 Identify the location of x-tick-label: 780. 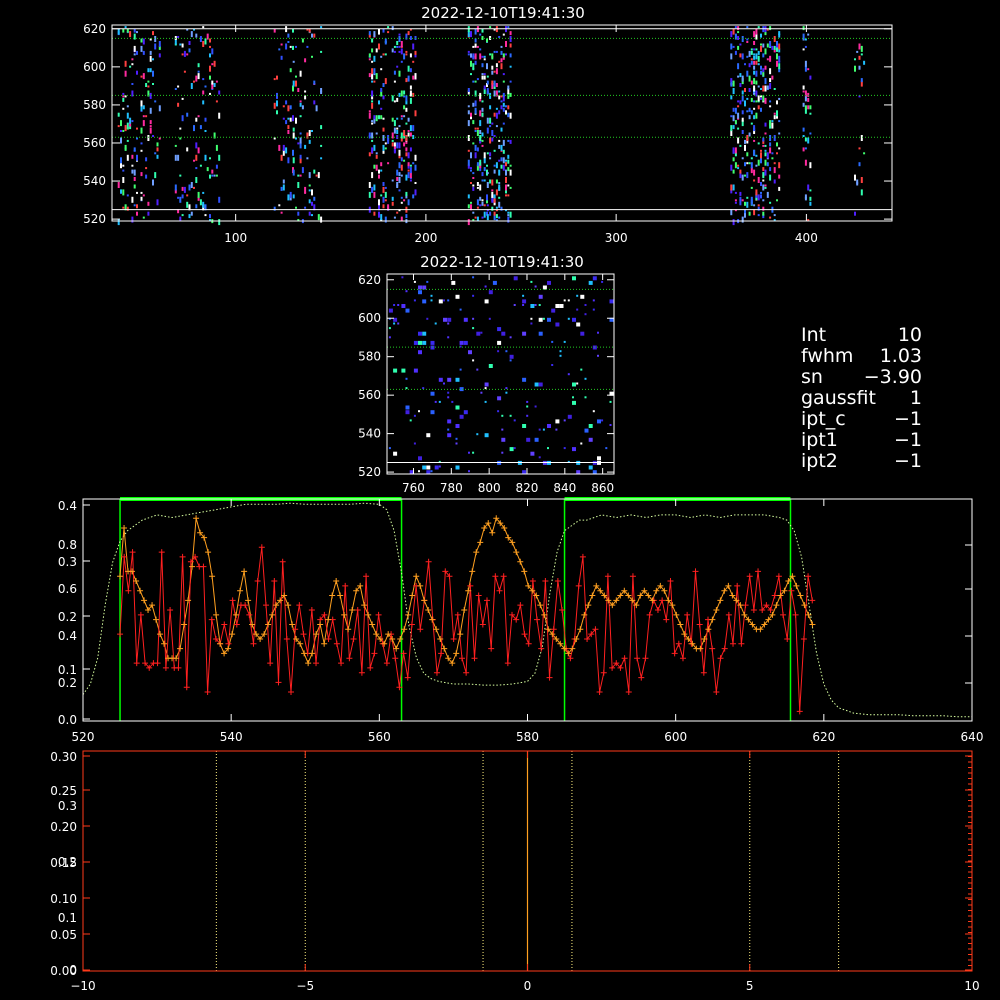
(451, 488).